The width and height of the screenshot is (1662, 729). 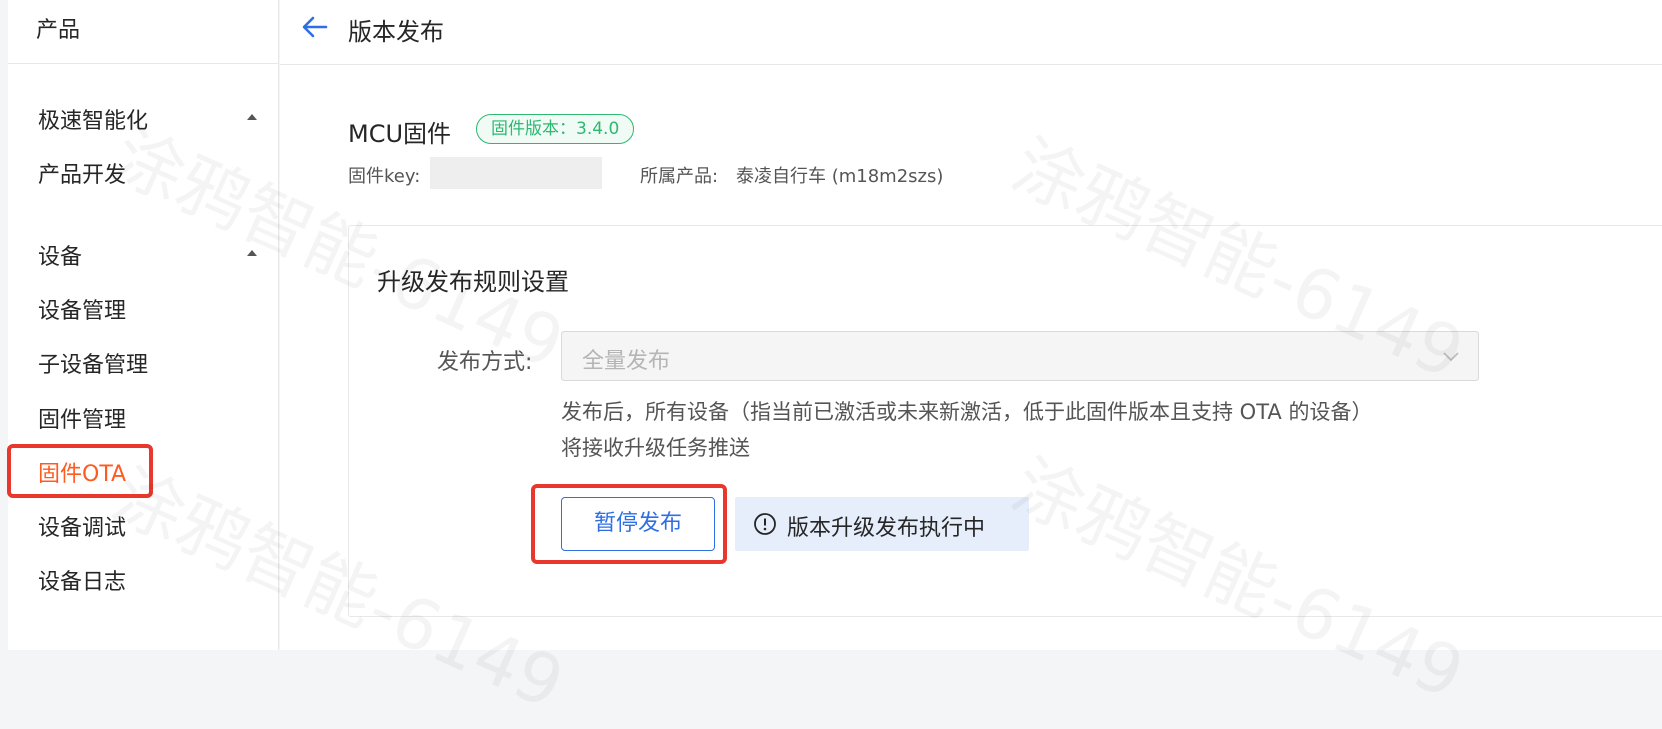 I want to click on page-header: 版本发布, so click(x=971, y=32).